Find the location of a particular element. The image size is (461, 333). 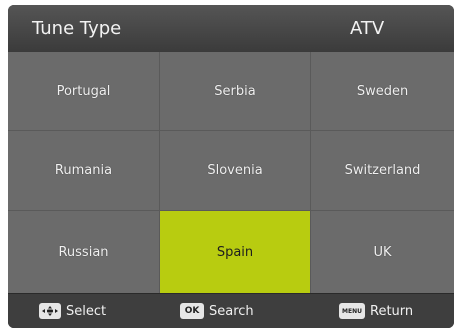

menu-footer: Select OK Search MENU Return is located at coordinates (231, 310).